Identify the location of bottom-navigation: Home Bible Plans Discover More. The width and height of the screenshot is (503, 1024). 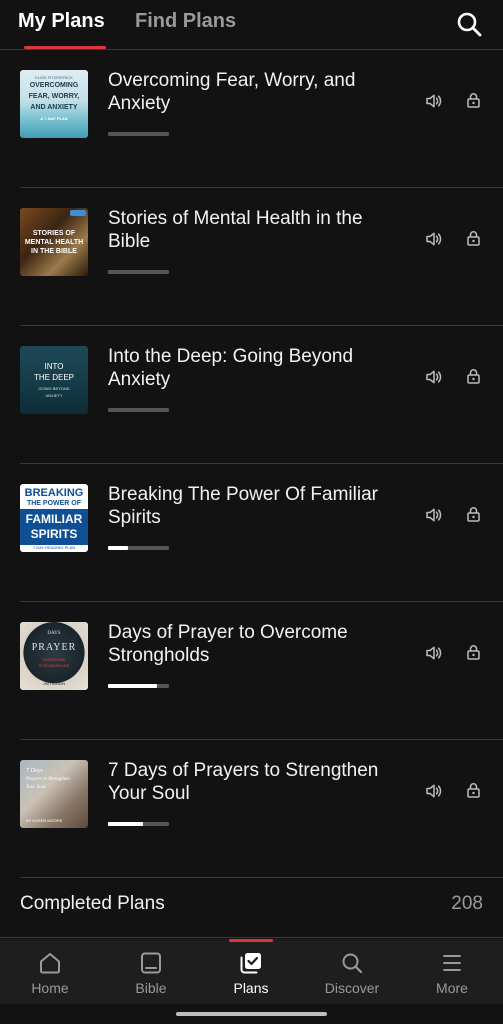
(251, 971).